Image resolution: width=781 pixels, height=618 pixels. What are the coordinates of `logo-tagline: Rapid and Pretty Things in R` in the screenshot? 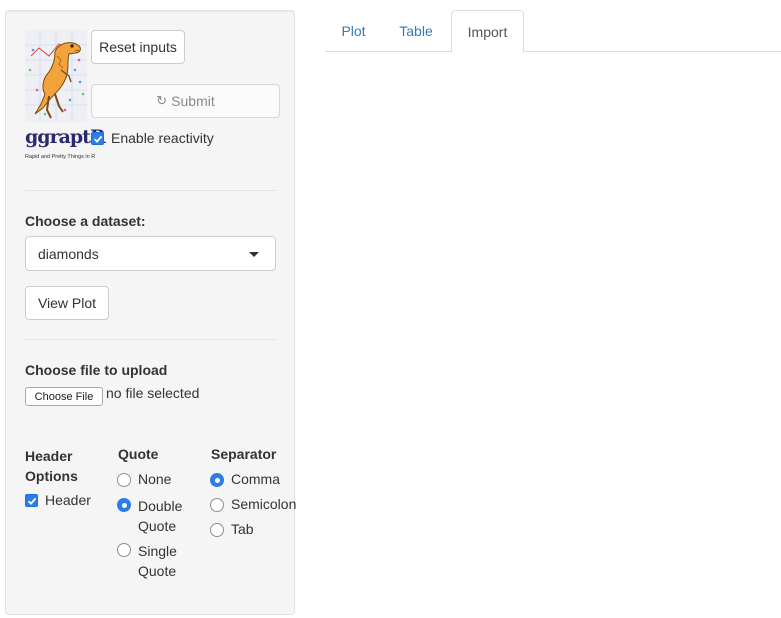 It's located at (60, 157).